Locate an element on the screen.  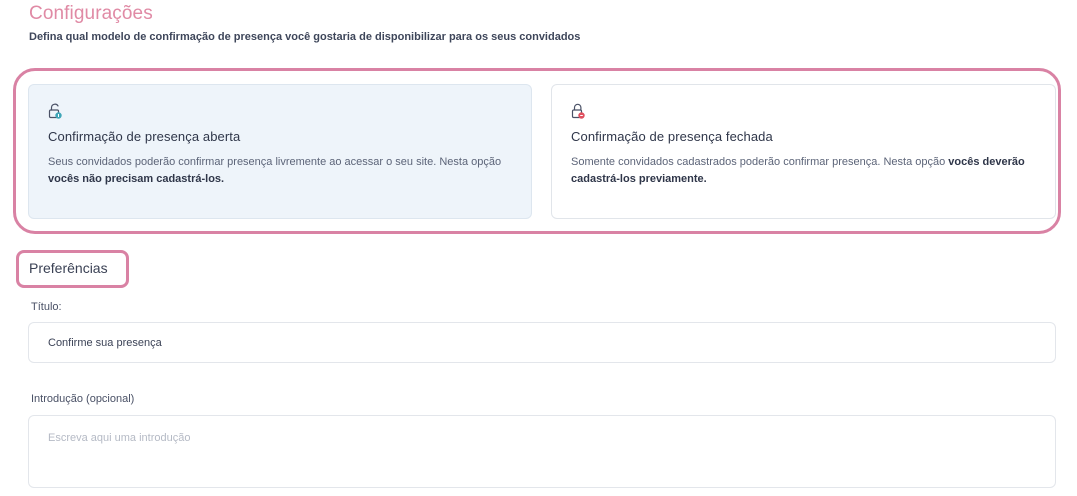
intro-textarea is located at coordinates (542, 451).